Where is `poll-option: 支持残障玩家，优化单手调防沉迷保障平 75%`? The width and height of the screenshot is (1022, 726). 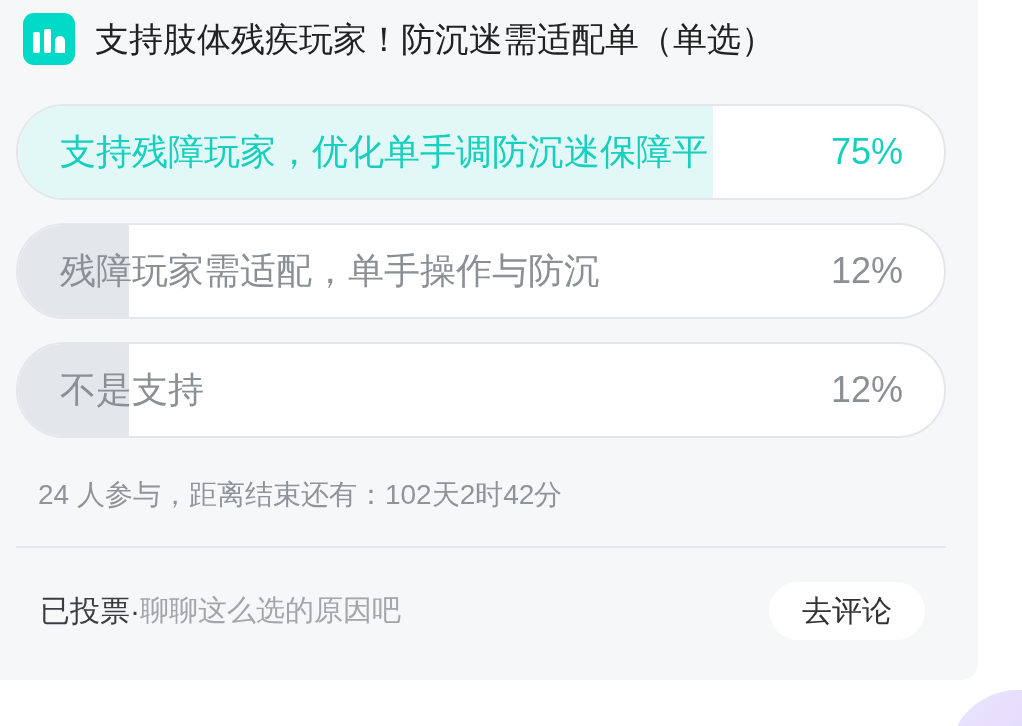 poll-option: 支持残障玩家，优化单手调防沉迷保障平 75% is located at coordinates (481, 152).